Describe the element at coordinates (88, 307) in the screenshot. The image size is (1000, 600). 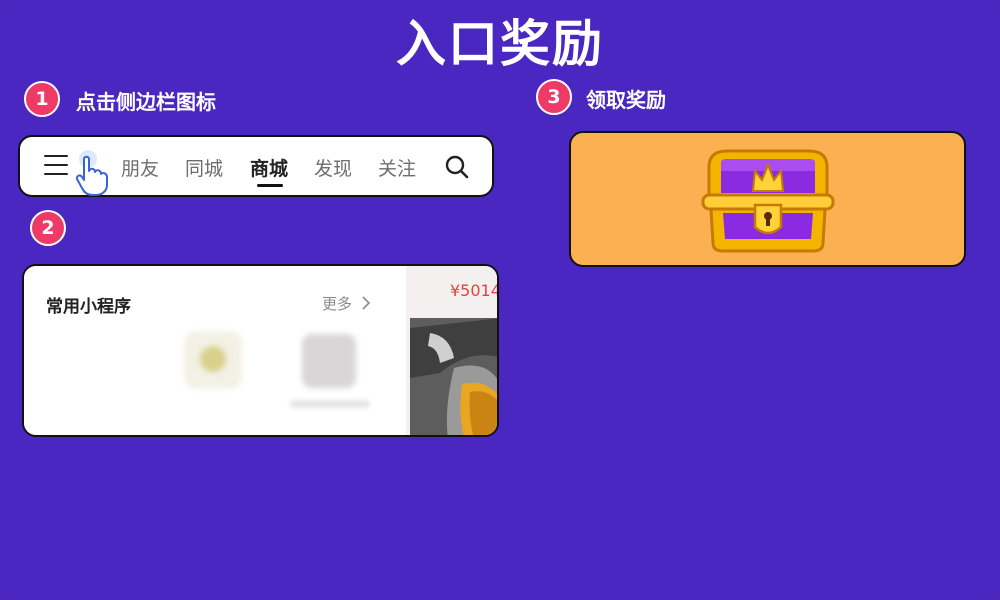
I see `mini-programs-title: 常用小程序` at that location.